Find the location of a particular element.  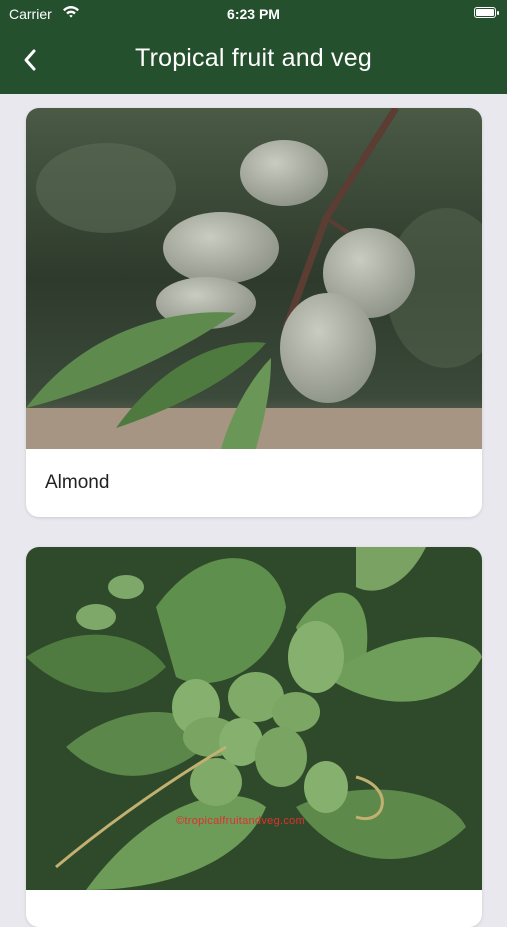

battery-icon is located at coordinates (486, 12).